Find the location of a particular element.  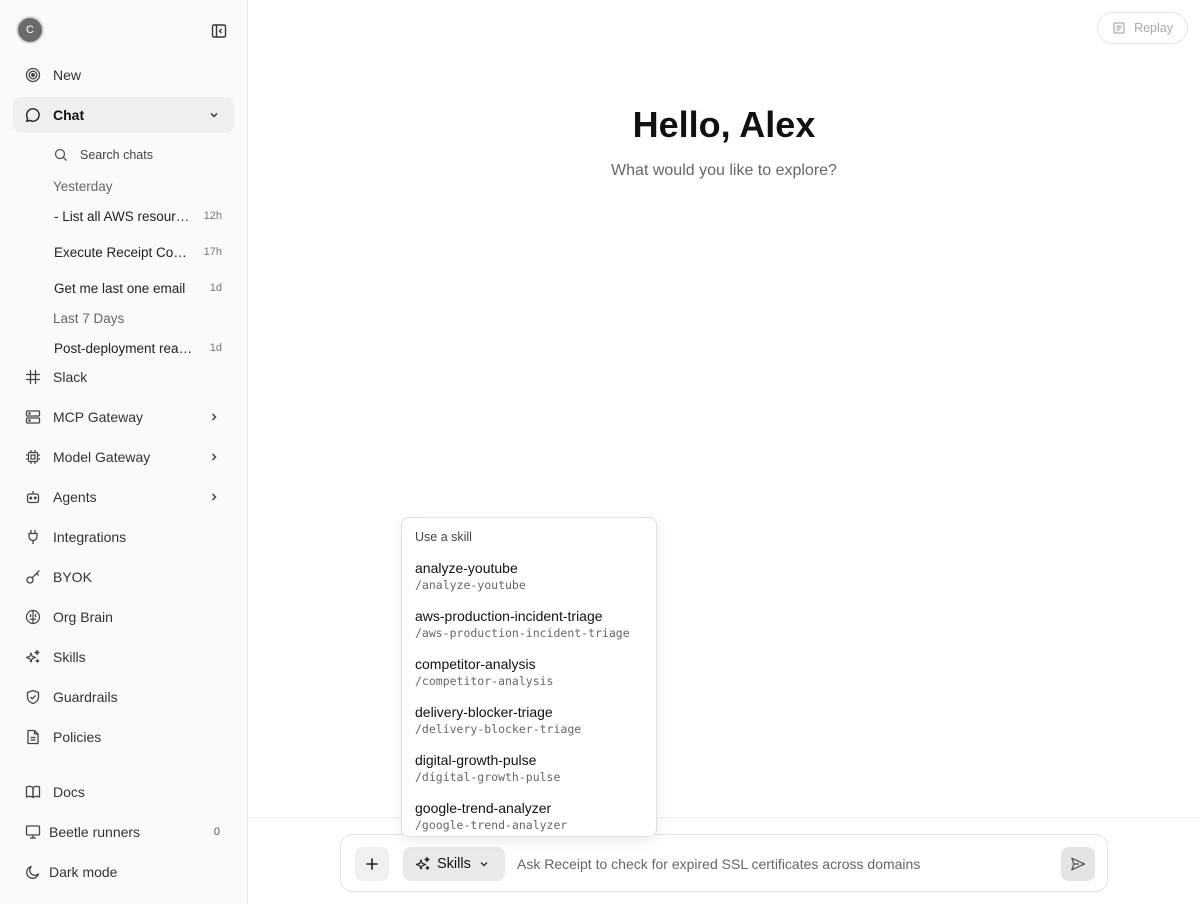

search-chats-input: Search chats is located at coordinates (137, 155).